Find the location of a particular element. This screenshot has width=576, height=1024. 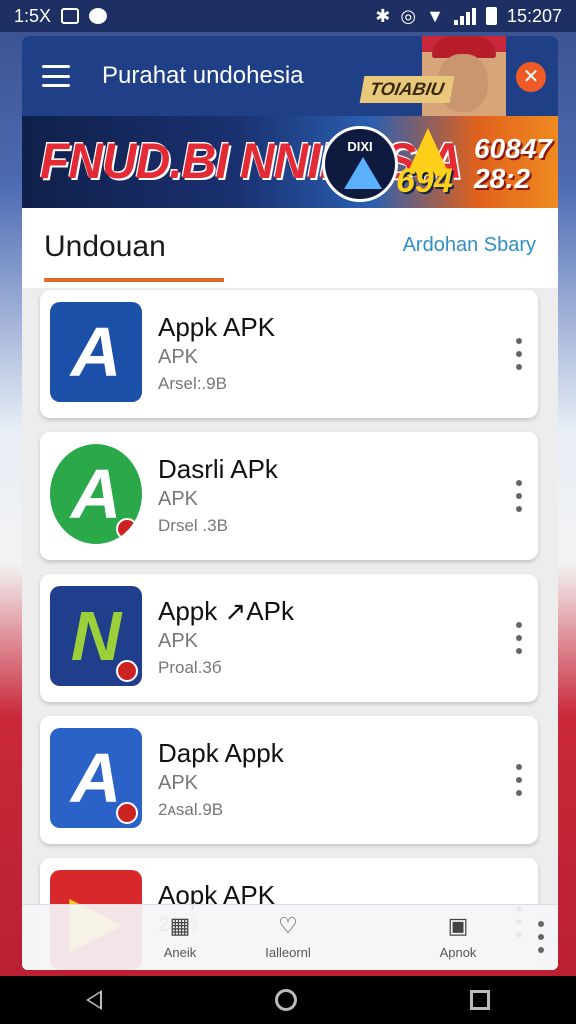

notification-icon is located at coordinates (70, 16).